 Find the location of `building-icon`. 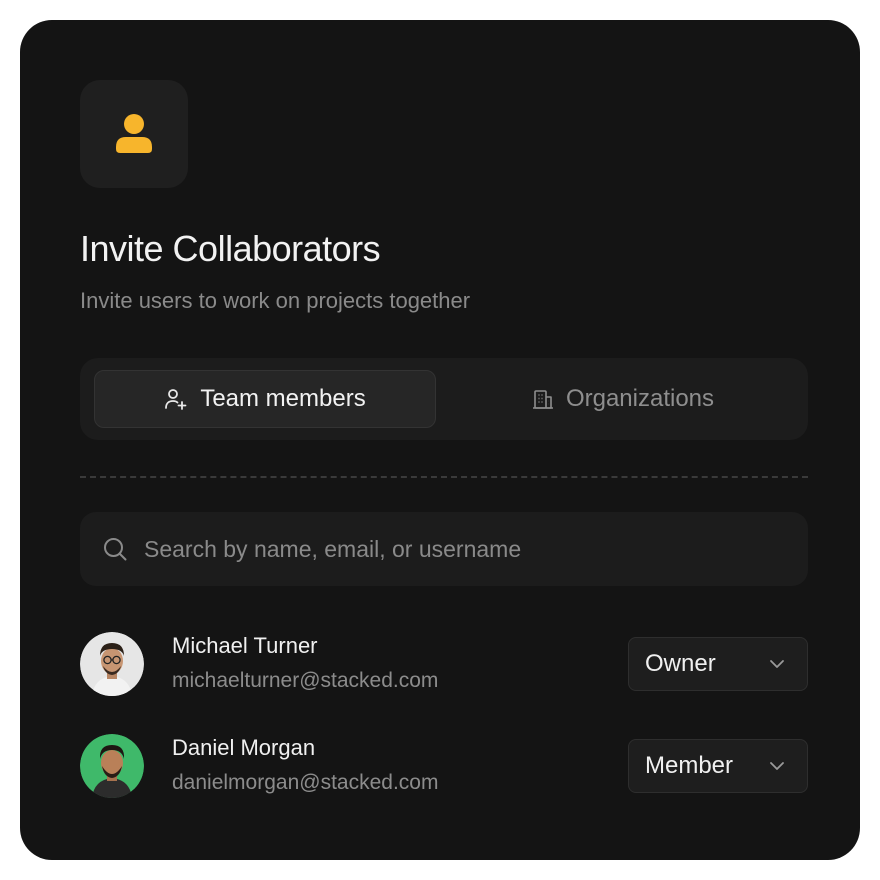

building-icon is located at coordinates (542, 399).